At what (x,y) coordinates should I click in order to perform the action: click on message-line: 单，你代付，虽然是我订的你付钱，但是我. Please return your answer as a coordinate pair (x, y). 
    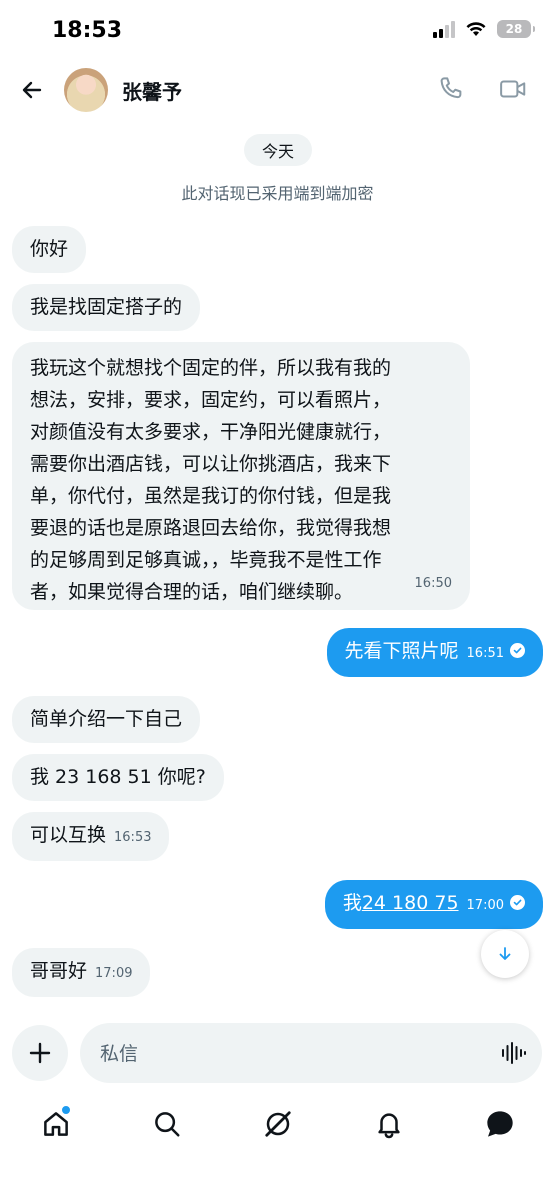
    Looking at the image, I should click on (211, 496).